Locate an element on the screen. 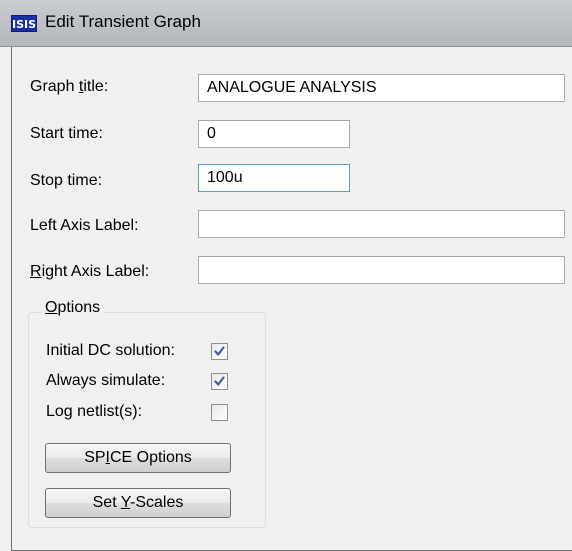 Image resolution: width=572 pixels, height=551 pixels. log-netlists-label: Log netlist(s): is located at coordinates (94, 411).